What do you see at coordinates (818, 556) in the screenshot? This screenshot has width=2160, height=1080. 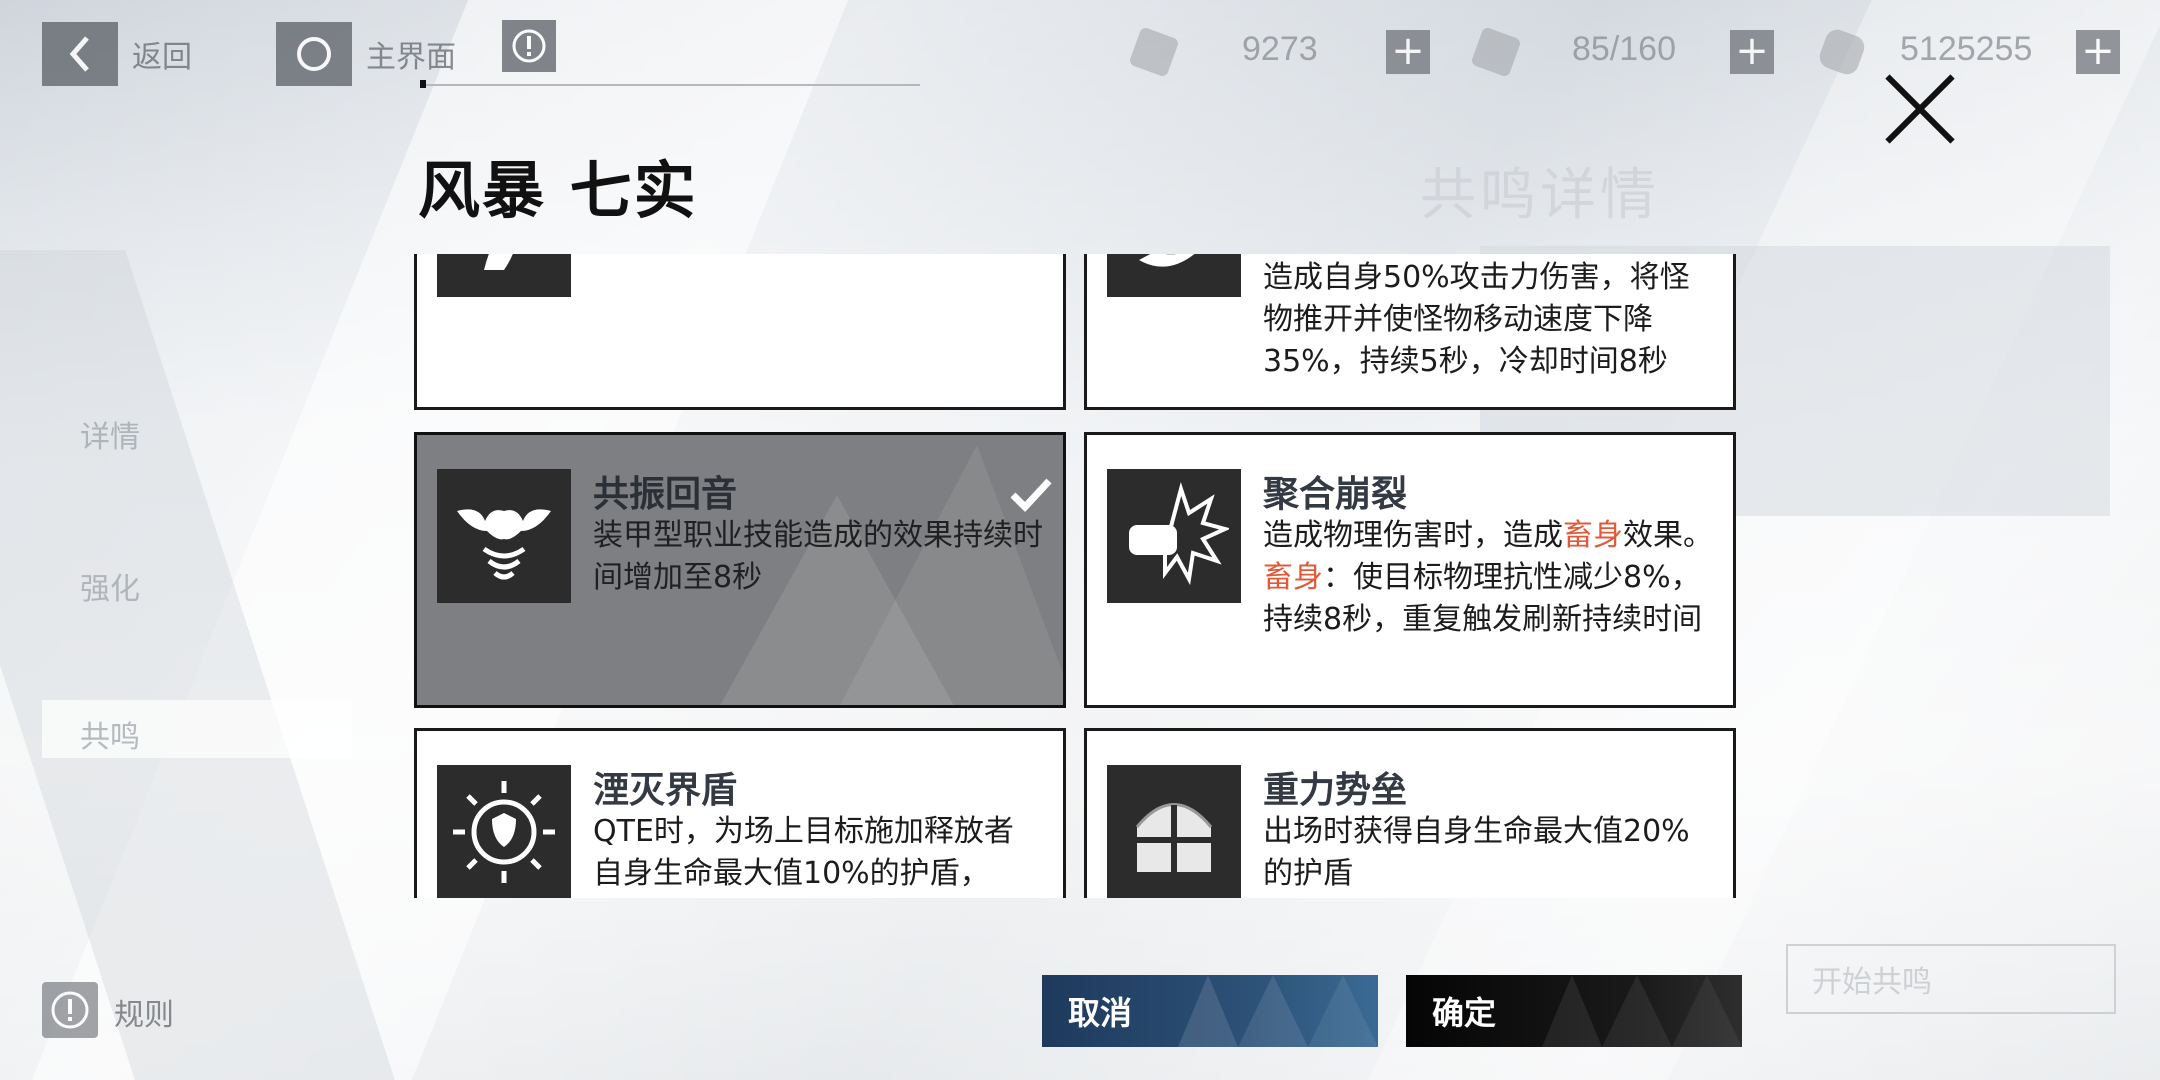 I see `skill-description: 装甲型职业技能造成的效果持续时间增加至8秒` at bounding box center [818, 556].